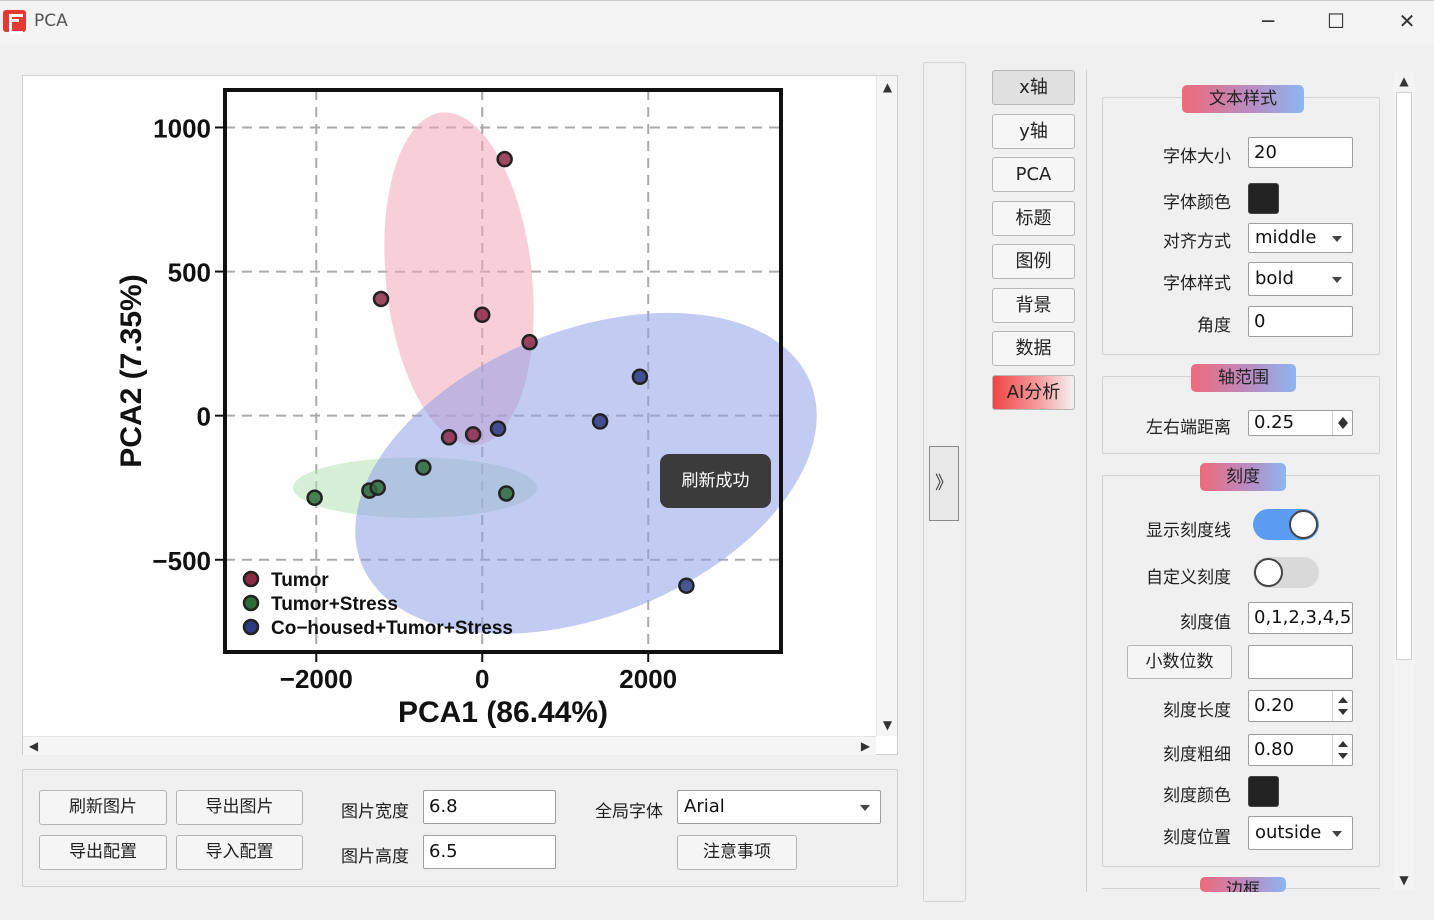  I want to click on tick-length-spinbox: 0.20, so click(1300, 706).